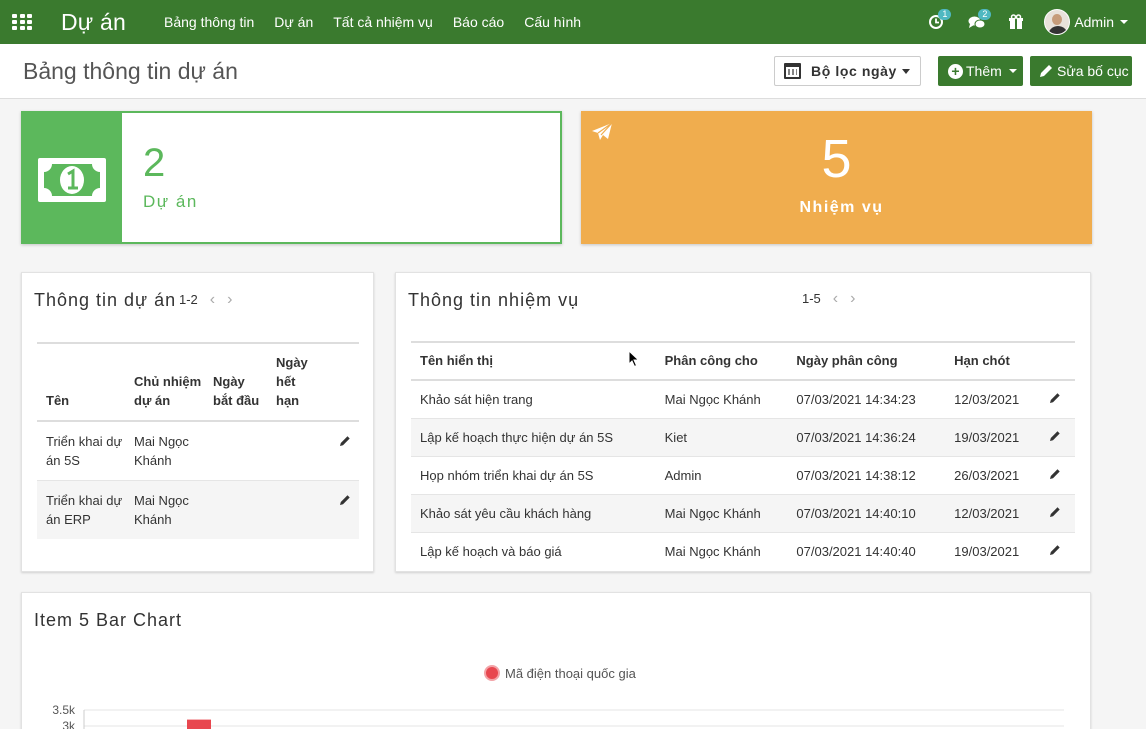 The image size is (1146, 729). What do you see at coordinates (721, 475) in the screenshot?
I see `task-assignee: Admin` at bounding box center [721, 475].